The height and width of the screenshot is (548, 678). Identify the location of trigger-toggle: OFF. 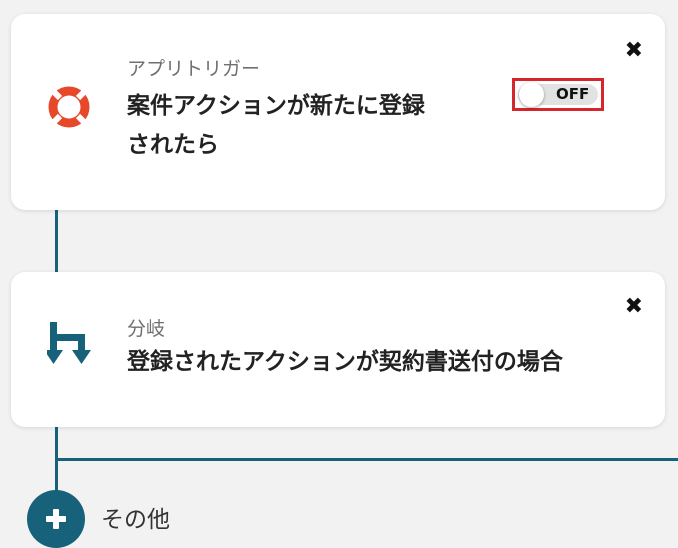
(558, 94).